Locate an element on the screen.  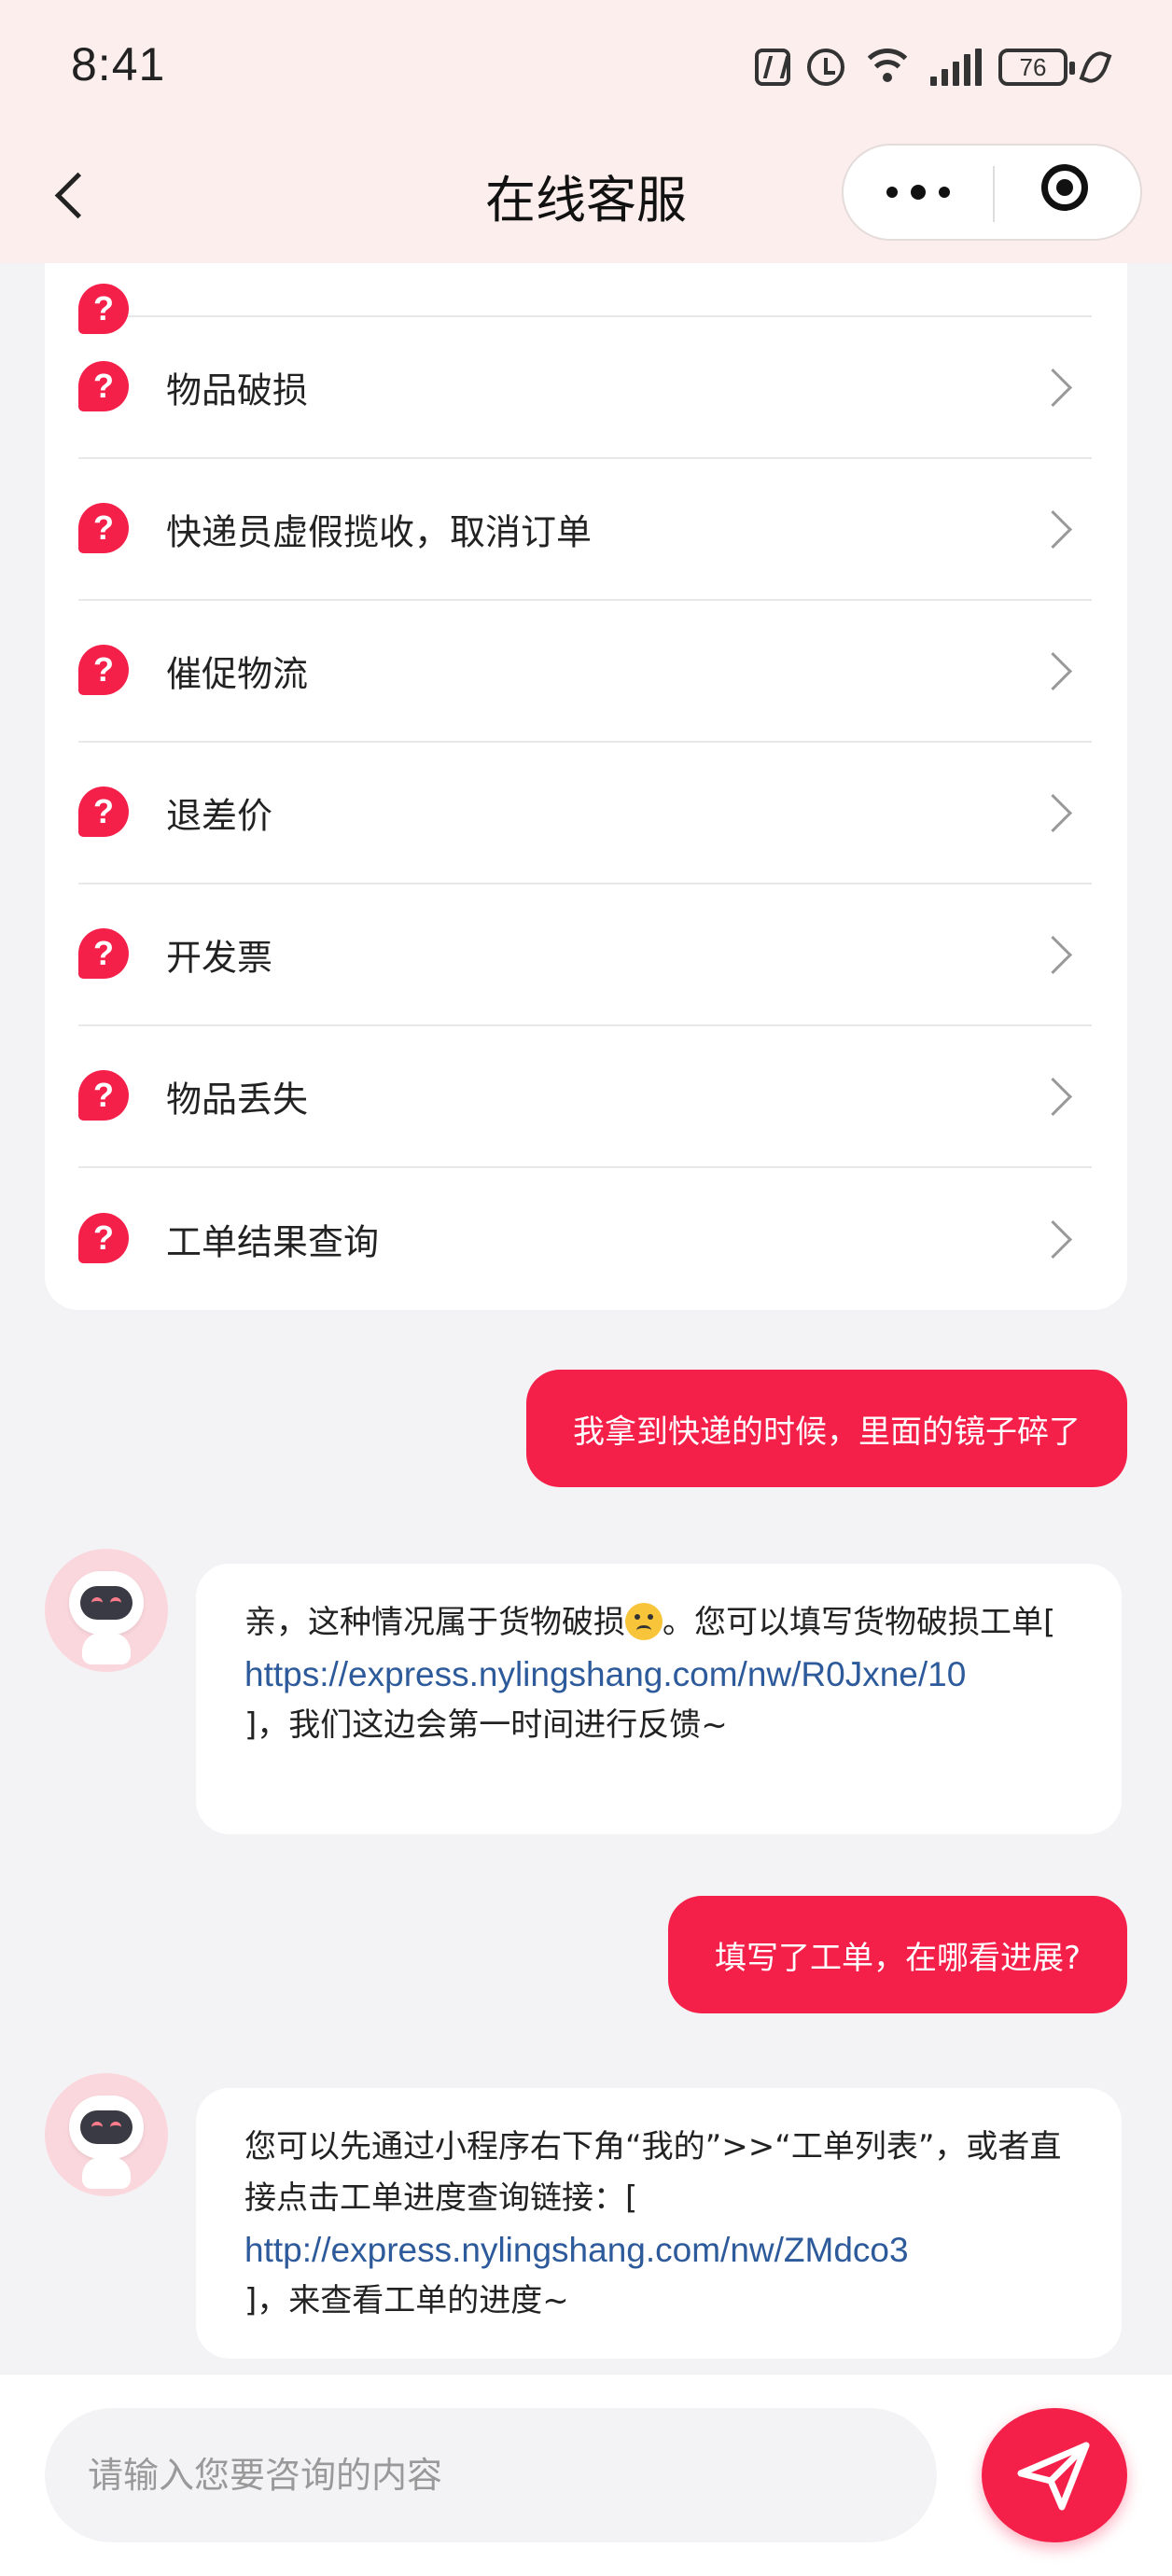
user-message-bubble: 填写了工单，在哪看进展? is located at coordinates (897, 1954).